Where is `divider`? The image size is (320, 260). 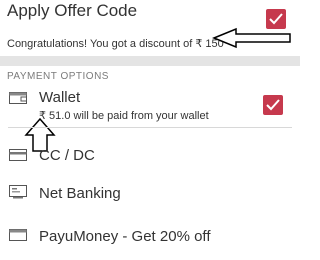
divider is located at coordinates (150, 127).